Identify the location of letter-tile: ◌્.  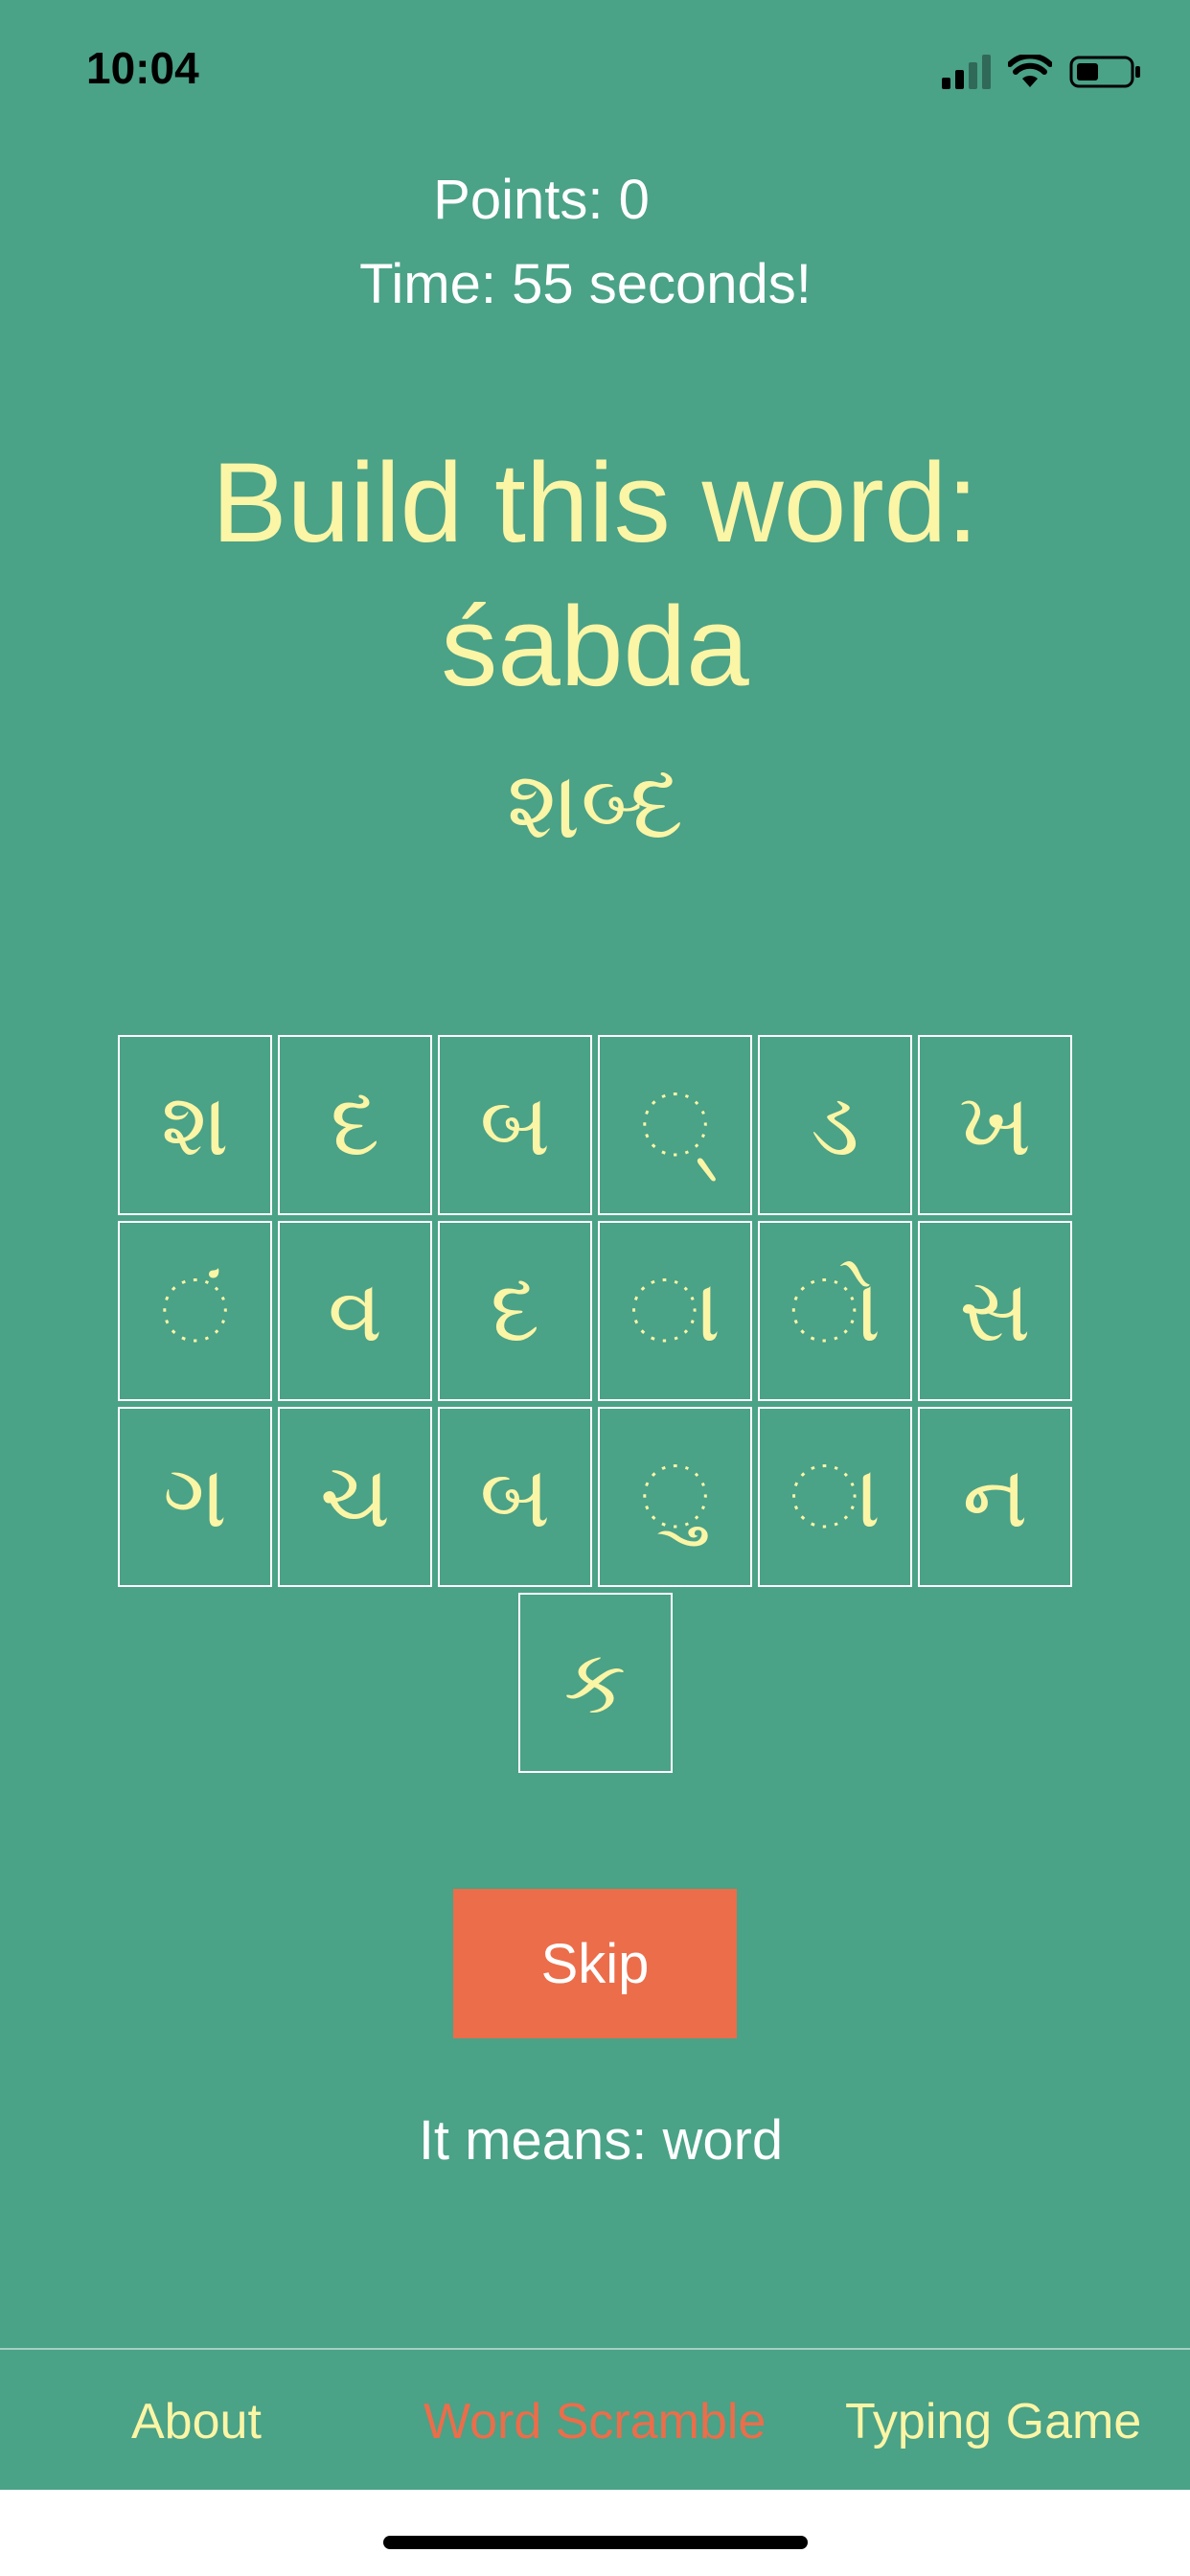
(675, 1125).